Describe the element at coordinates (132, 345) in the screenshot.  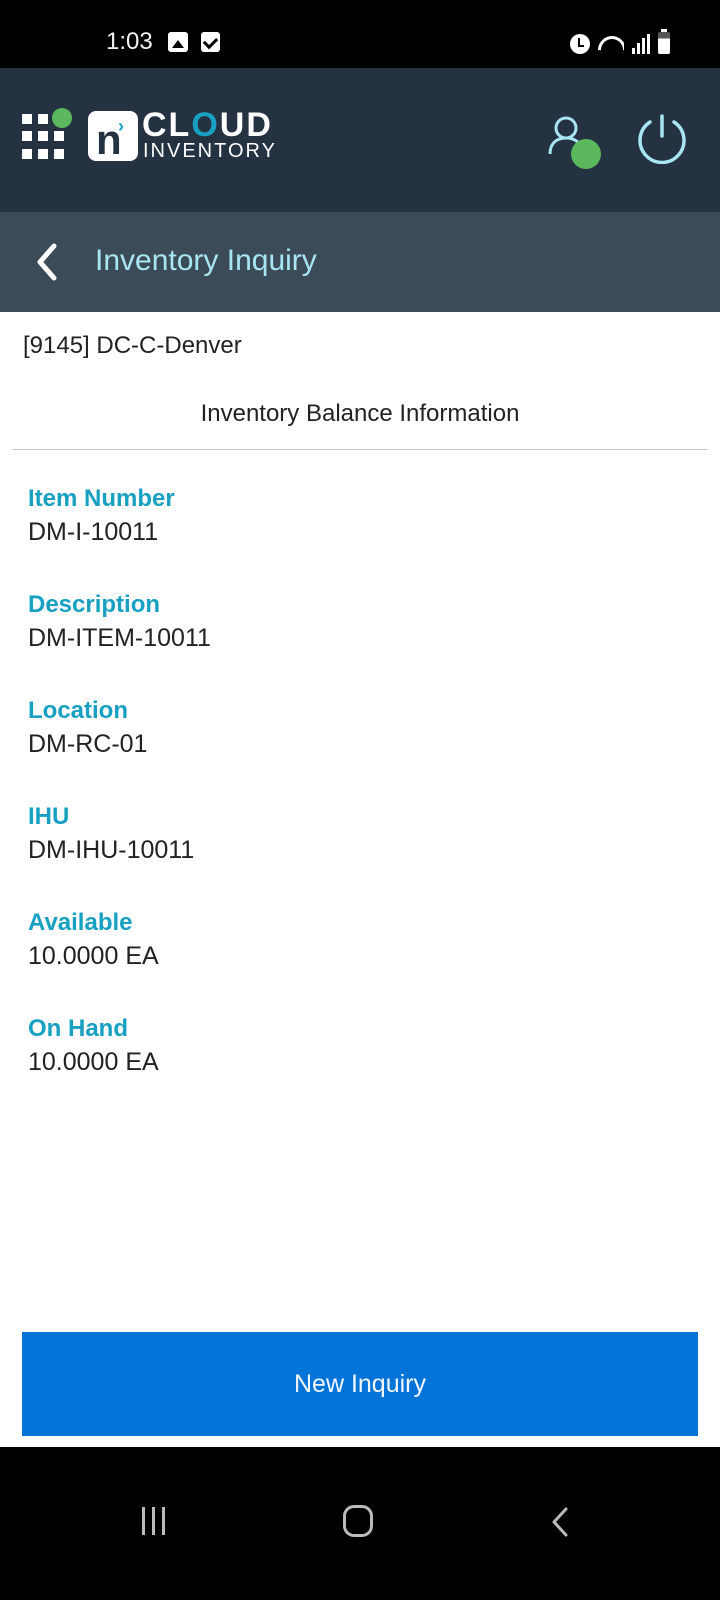
I see `warehouse-label: [9145] DC-C-Denver` at that location.